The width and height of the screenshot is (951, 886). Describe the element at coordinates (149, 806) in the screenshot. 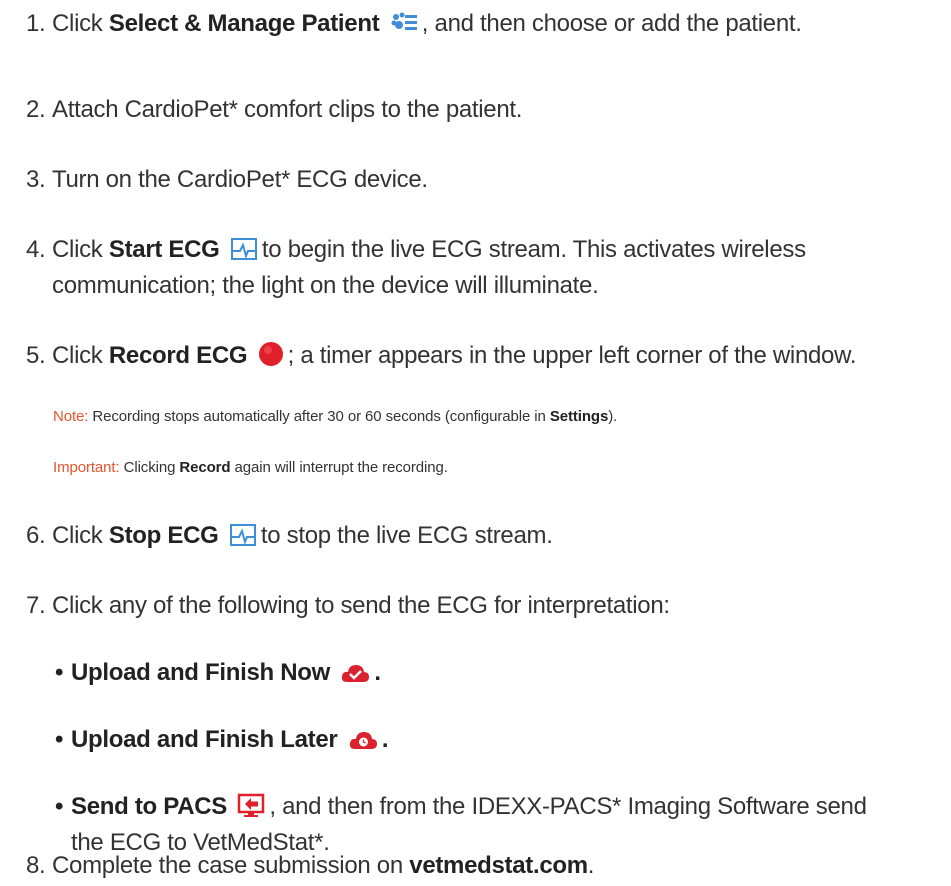

I see `send-to-pacs-label: Send to PACS` at that location.